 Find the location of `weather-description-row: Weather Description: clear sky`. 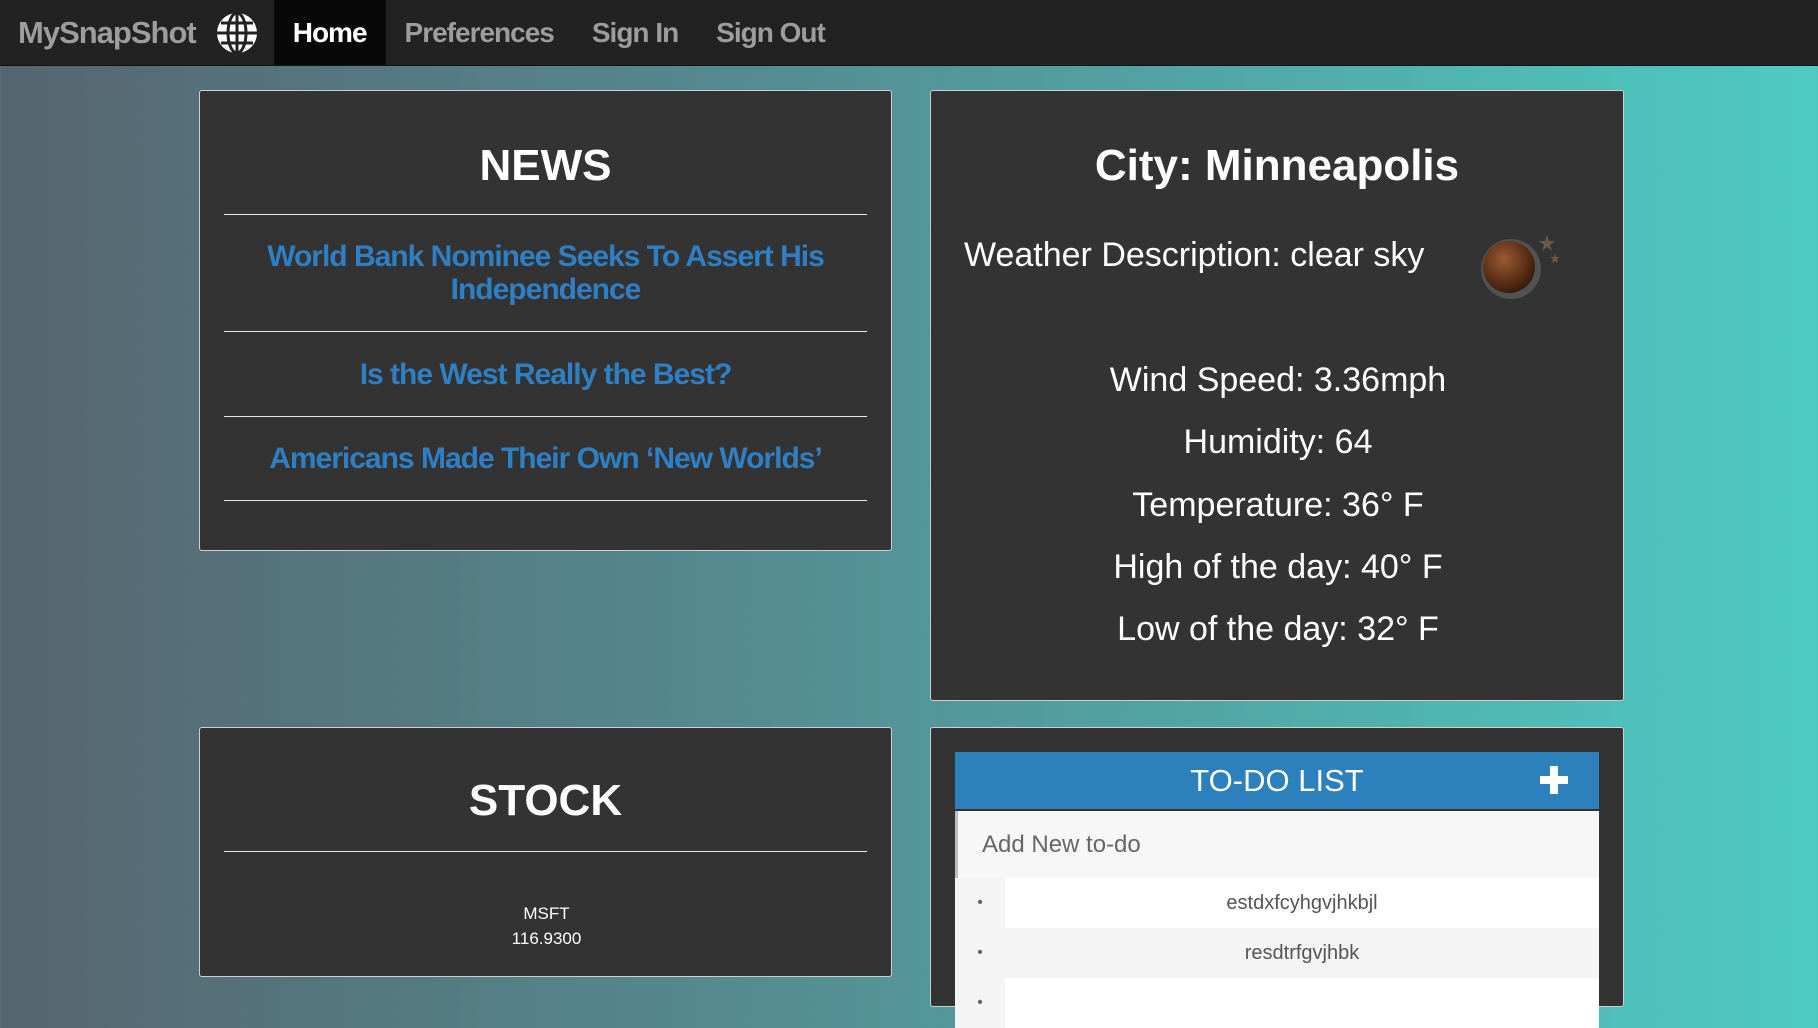

weather-description-row: Weather Description: clear sky is located at coordinates (1194, 255).